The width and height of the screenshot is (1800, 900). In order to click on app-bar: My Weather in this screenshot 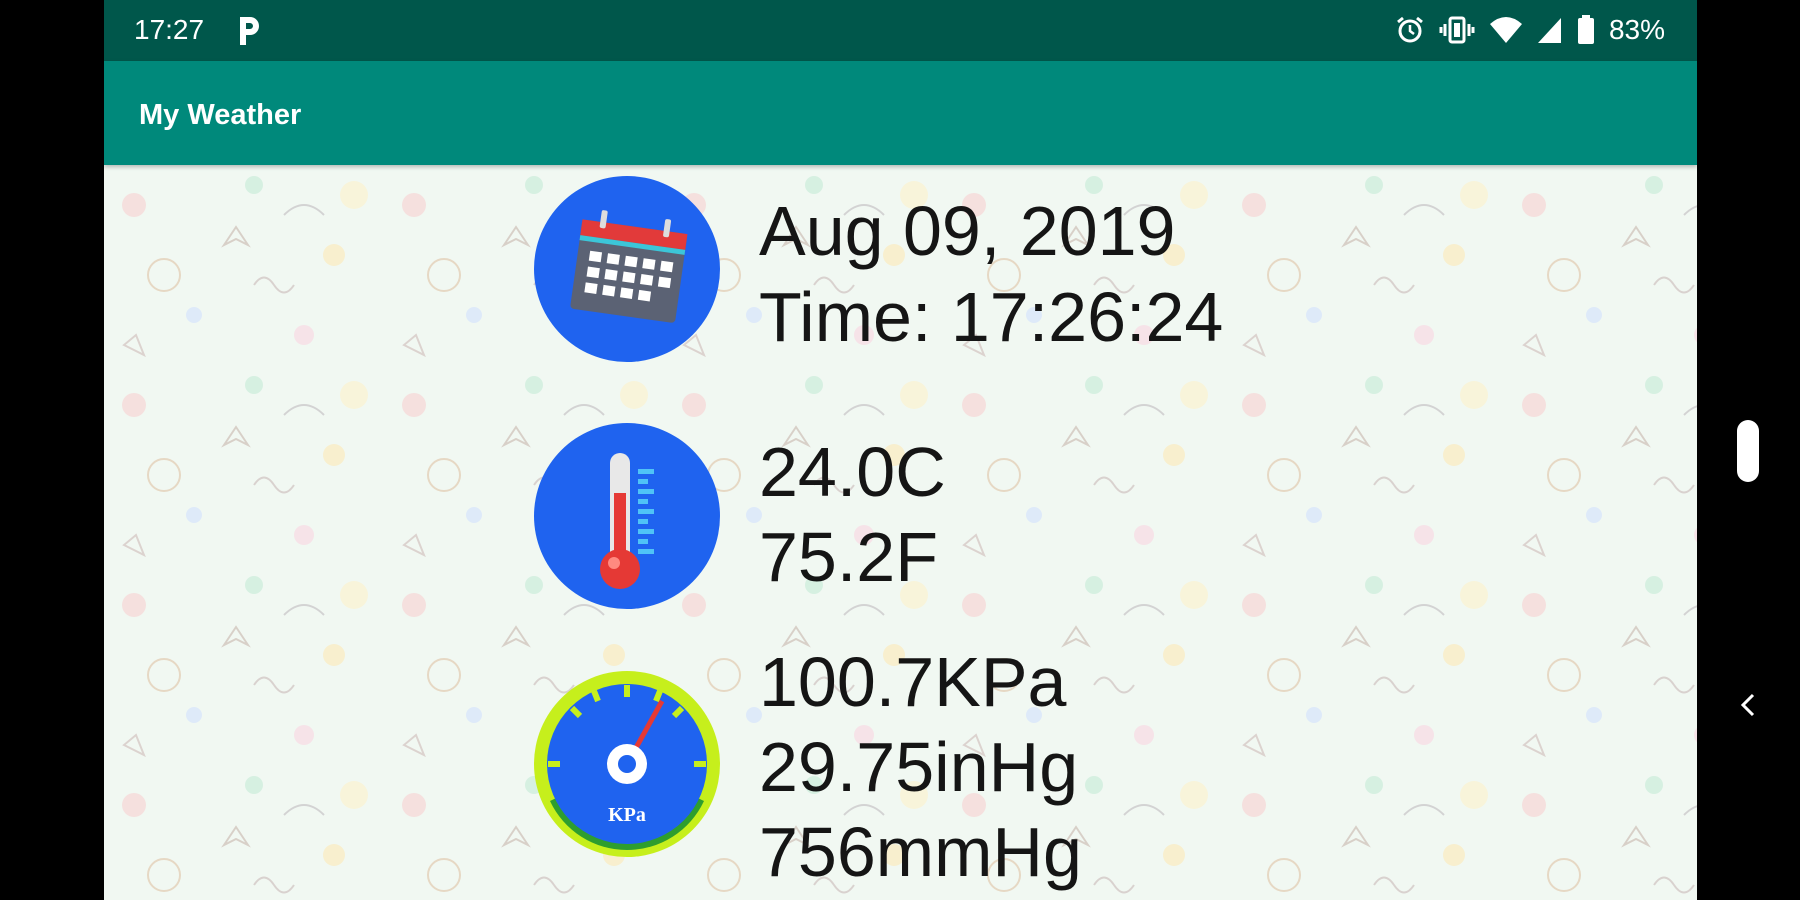, I will do `click(900, 113)`.